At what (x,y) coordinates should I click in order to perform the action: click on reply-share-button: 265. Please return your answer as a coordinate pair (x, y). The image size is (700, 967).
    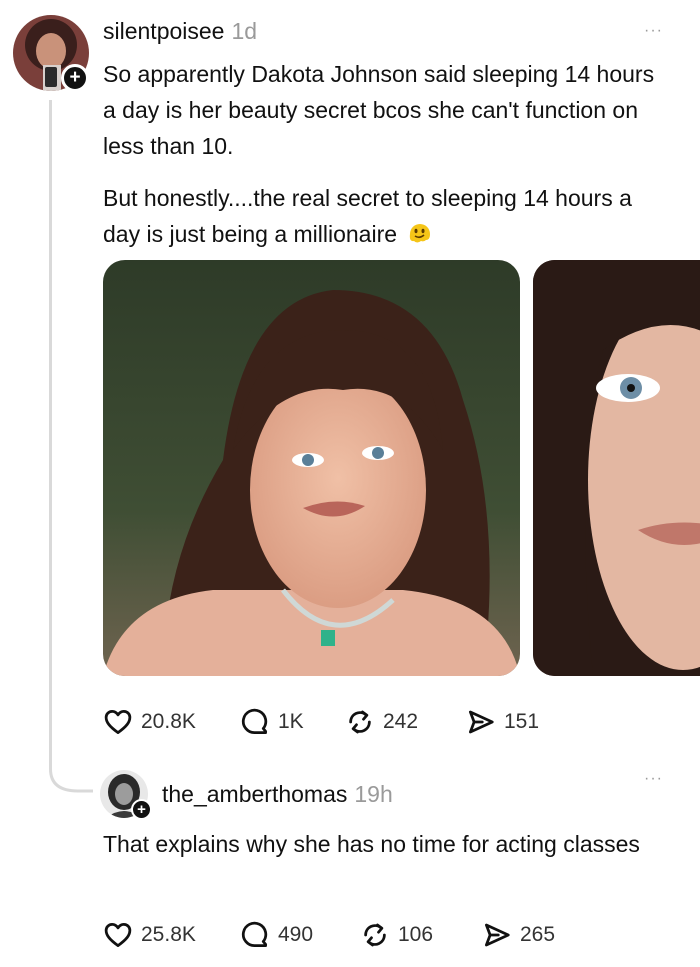
    Looking at the image, I should click on (518, 935).